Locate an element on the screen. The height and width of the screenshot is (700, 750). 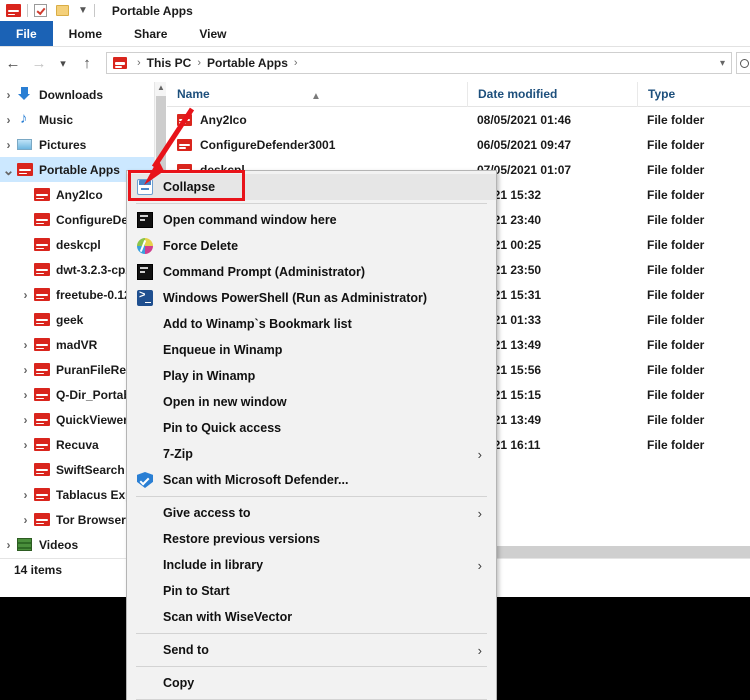
window-title: Portable Apps is located at coordinates (152, 10).